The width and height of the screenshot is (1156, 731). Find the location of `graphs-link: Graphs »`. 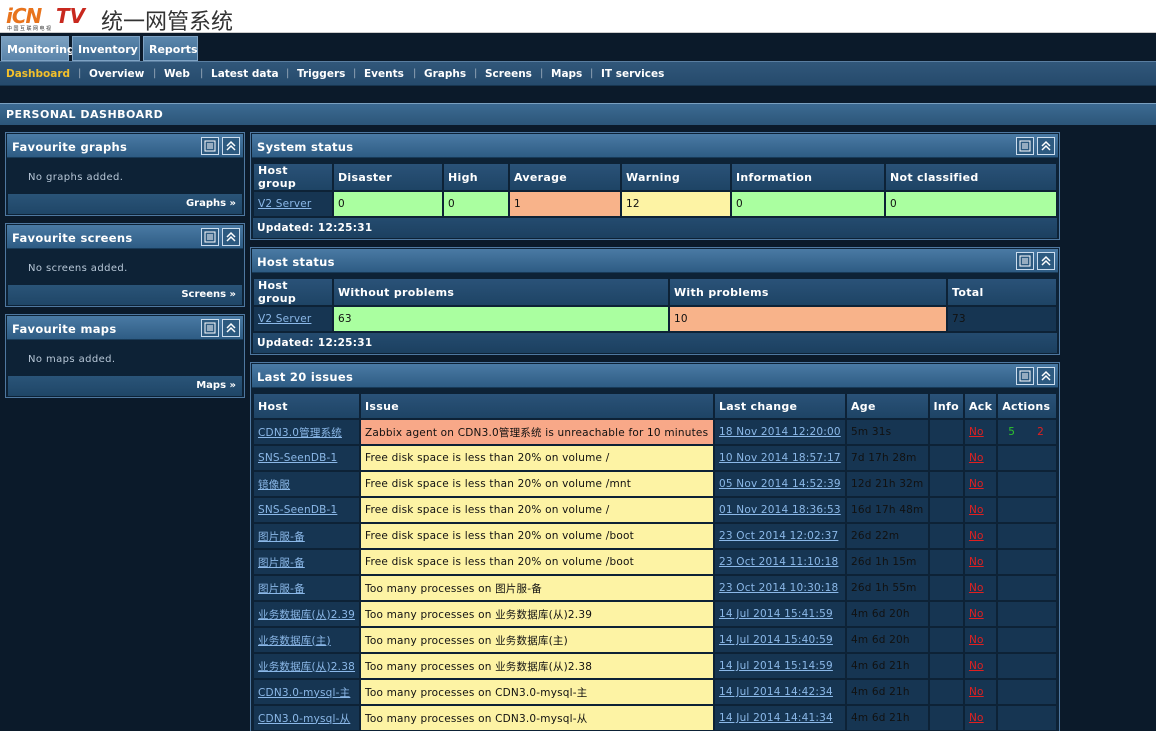

graphs-link: Graphs » is located at coordinates (211, 203).